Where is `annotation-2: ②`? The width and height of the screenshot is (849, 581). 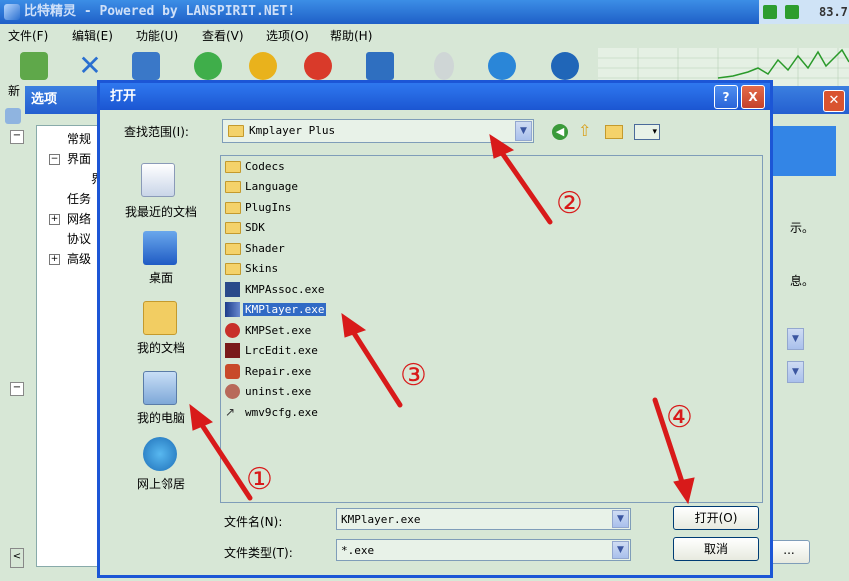
annotation-2: ② is located at coordinates (569, 203).